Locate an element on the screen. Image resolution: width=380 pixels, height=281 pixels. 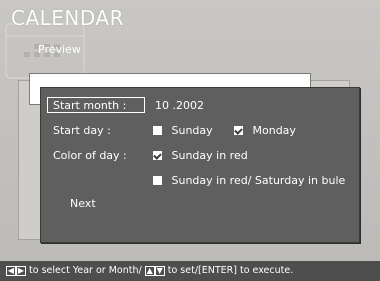
start-day-monday-option: Monday is located at coordinates (265, 130).